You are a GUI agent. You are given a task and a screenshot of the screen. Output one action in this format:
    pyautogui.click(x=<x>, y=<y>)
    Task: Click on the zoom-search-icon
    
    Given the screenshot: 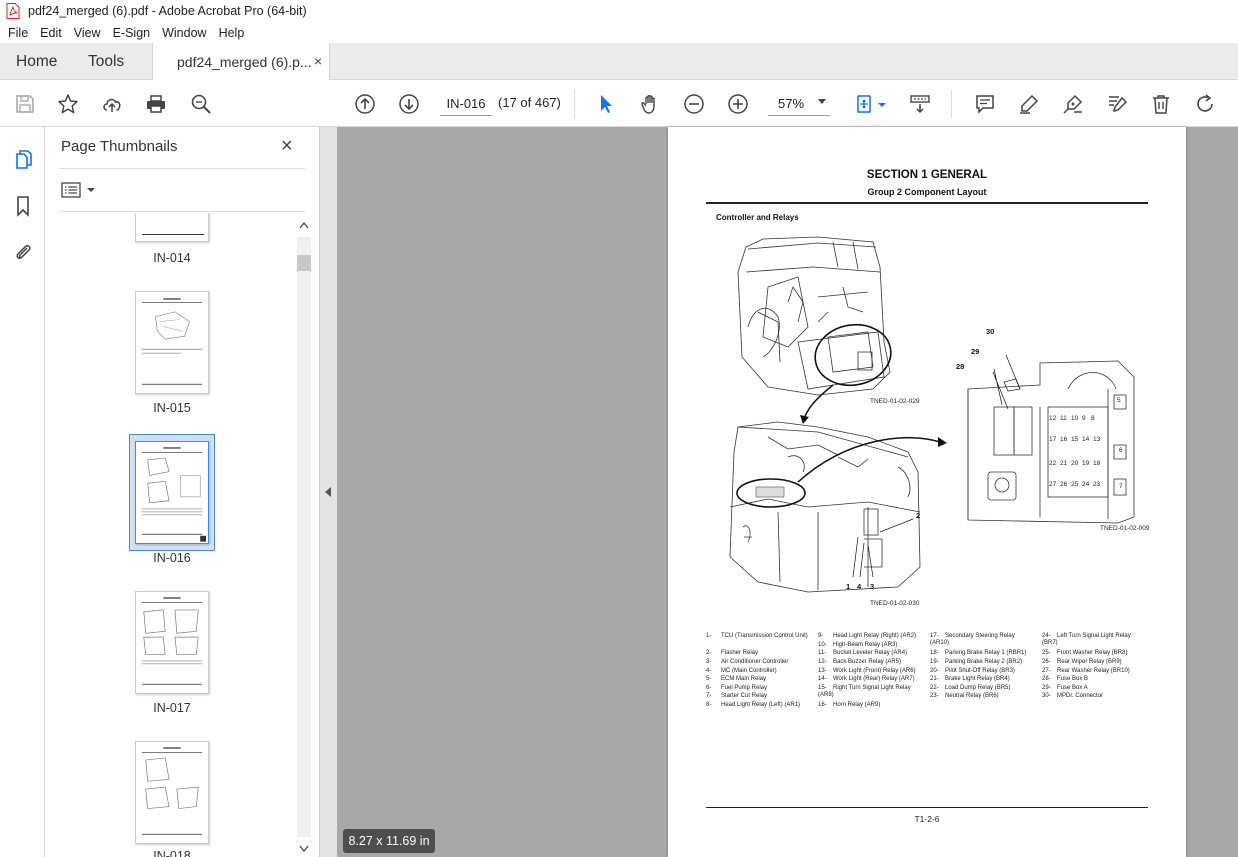 What is the action you would take?
    pyautogui.click(x=201, y=104)
    